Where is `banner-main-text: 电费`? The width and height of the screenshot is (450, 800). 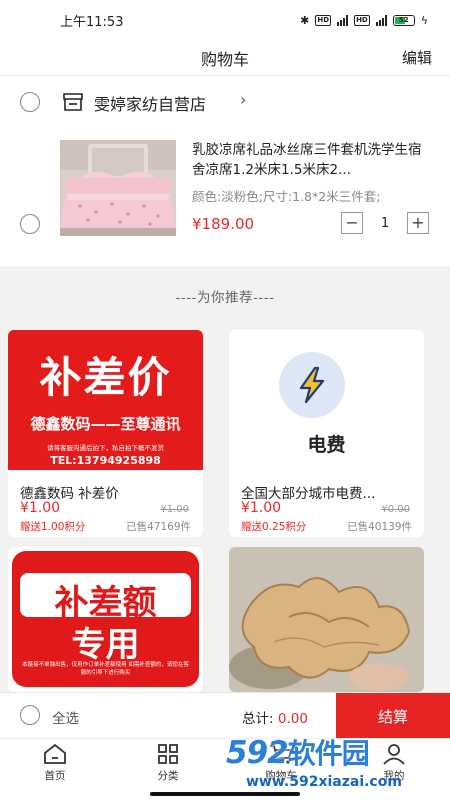
banner-main-text: 电费 is located at coordinates (326, 445).